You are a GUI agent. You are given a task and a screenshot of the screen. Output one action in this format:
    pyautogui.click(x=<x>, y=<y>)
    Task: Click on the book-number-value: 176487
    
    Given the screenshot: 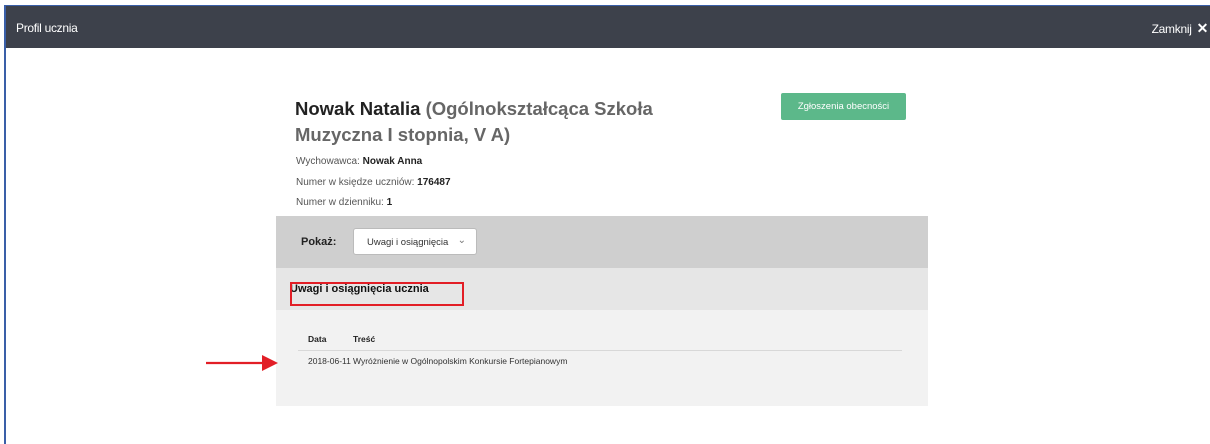 What is the action you would take?
    pyautogui.click(x=434, y=182)
    